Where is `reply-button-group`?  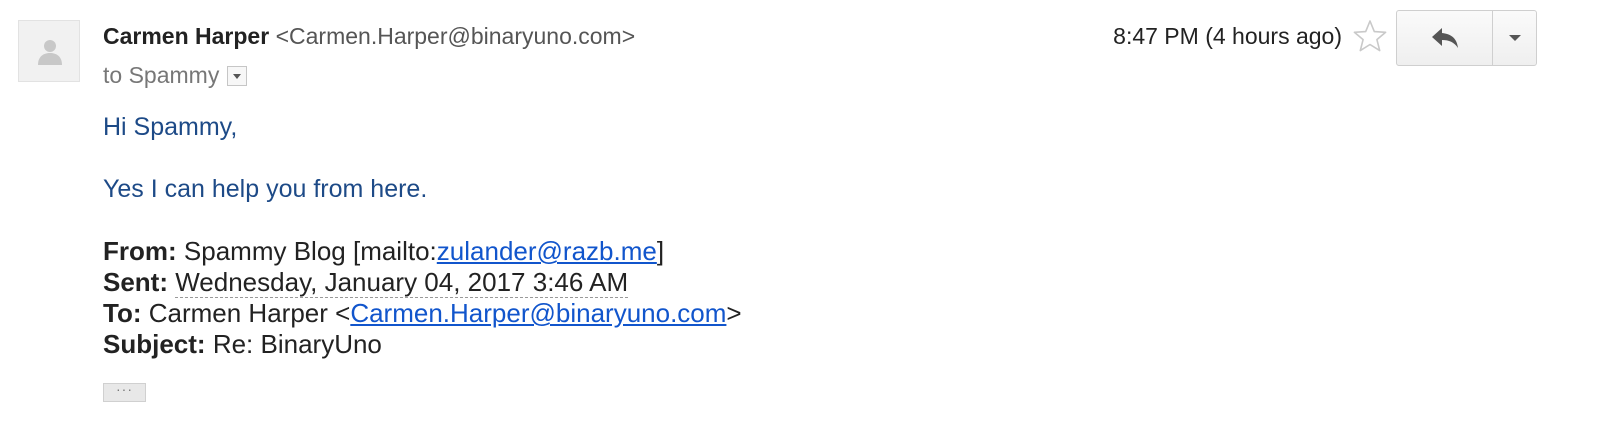
reply-button-group is located at coordinates (1466, 38).